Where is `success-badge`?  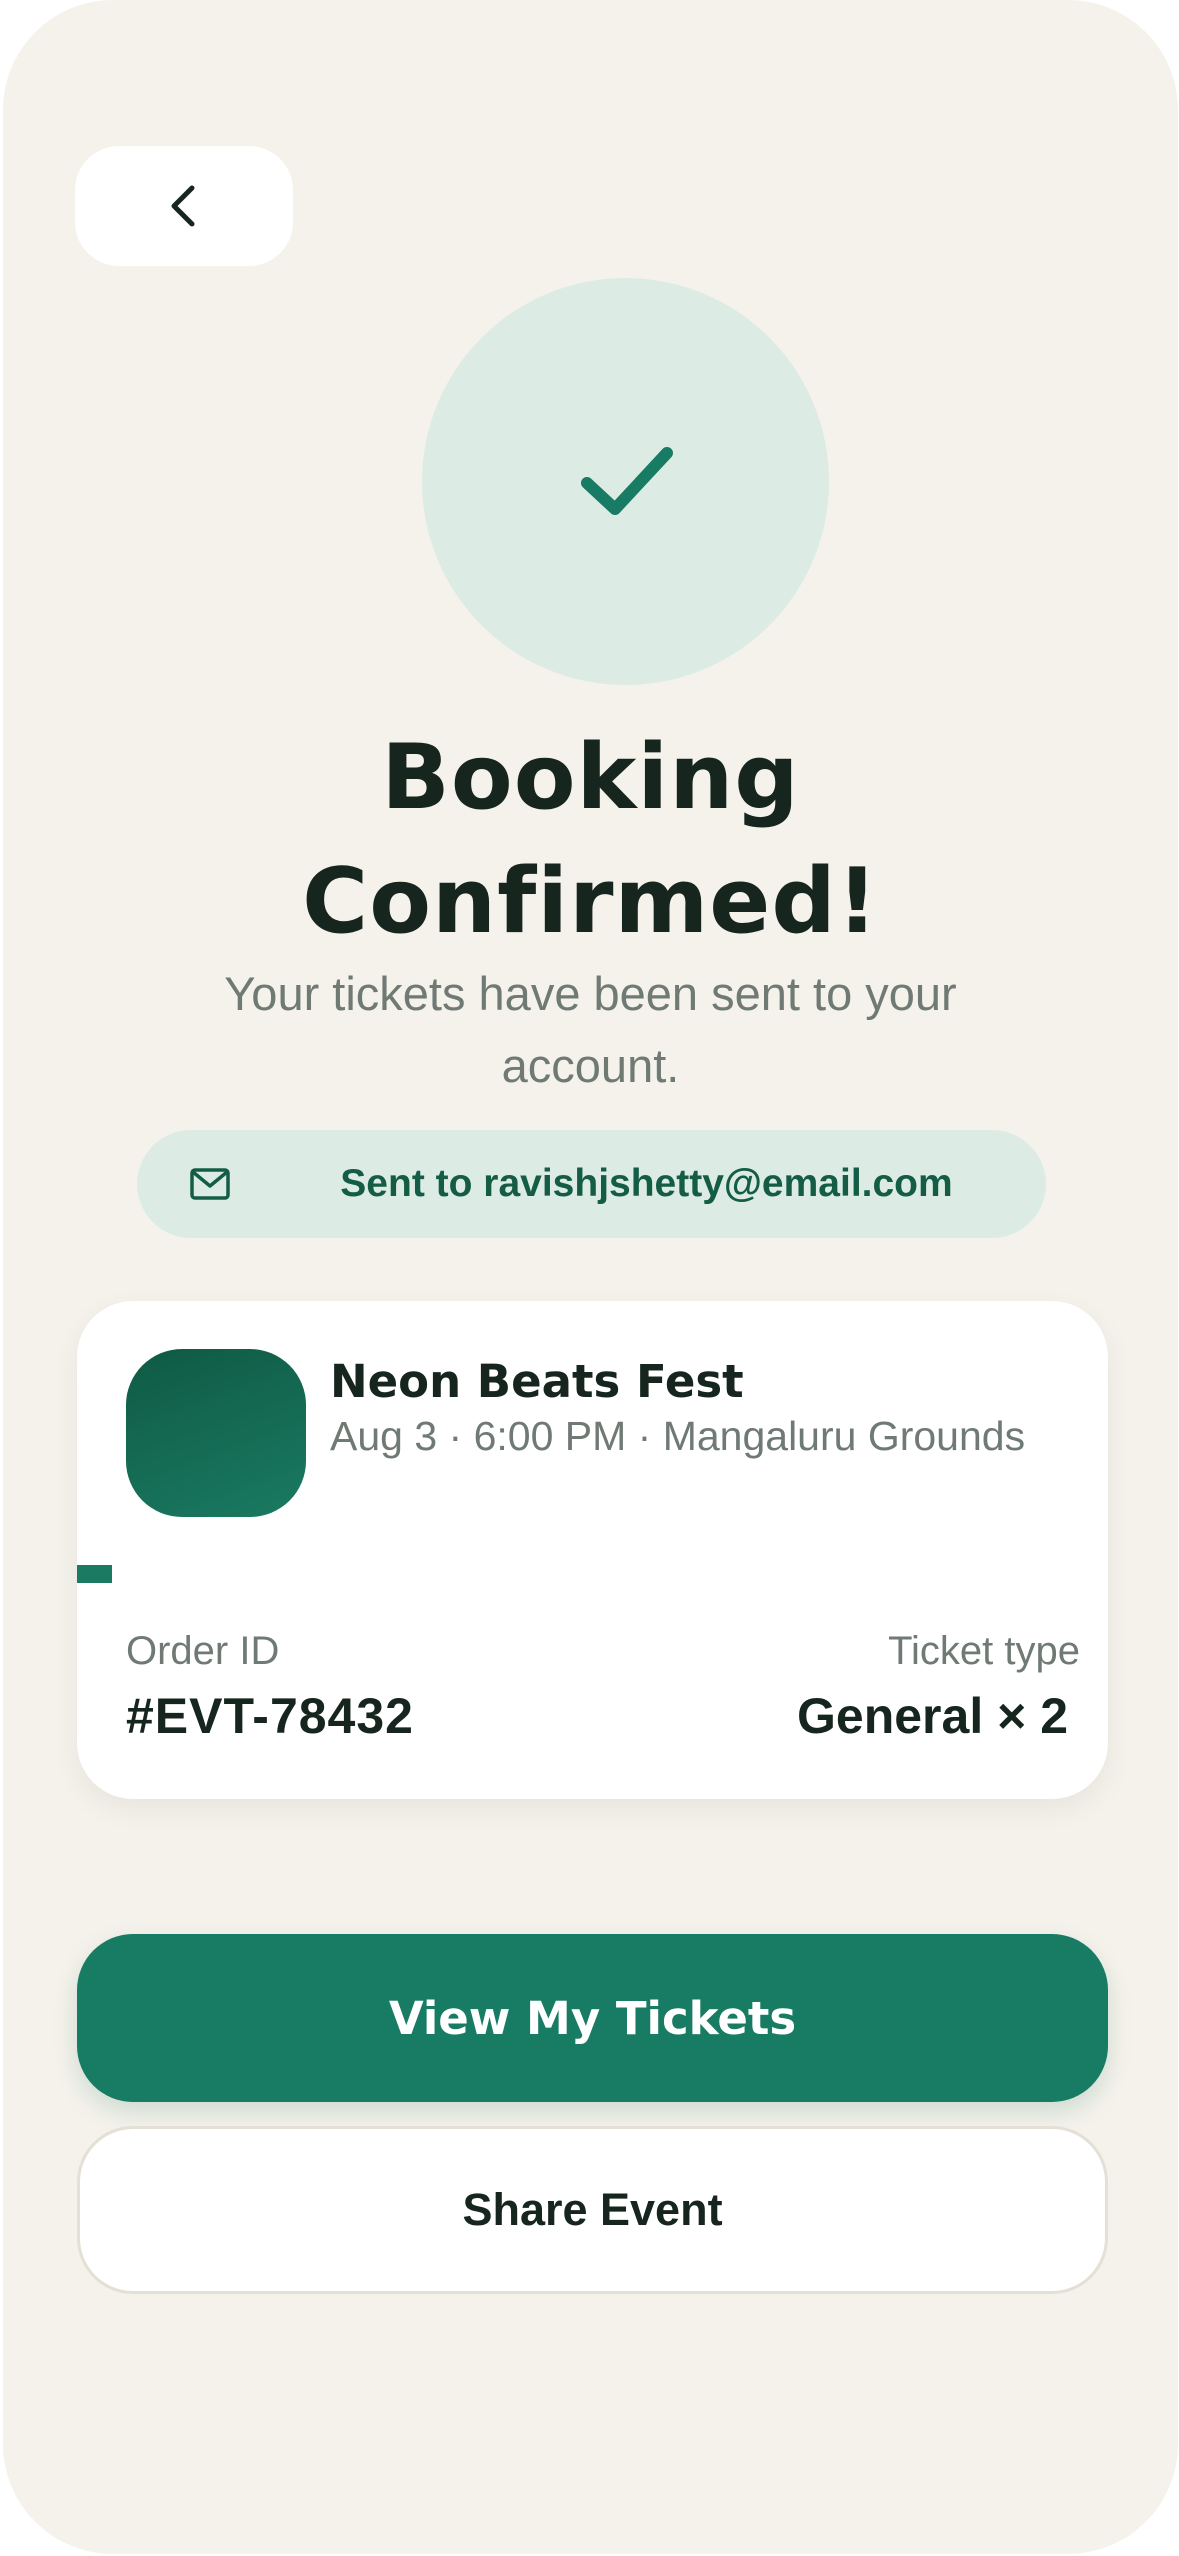 success-badge is located at coordinates (625, 481).